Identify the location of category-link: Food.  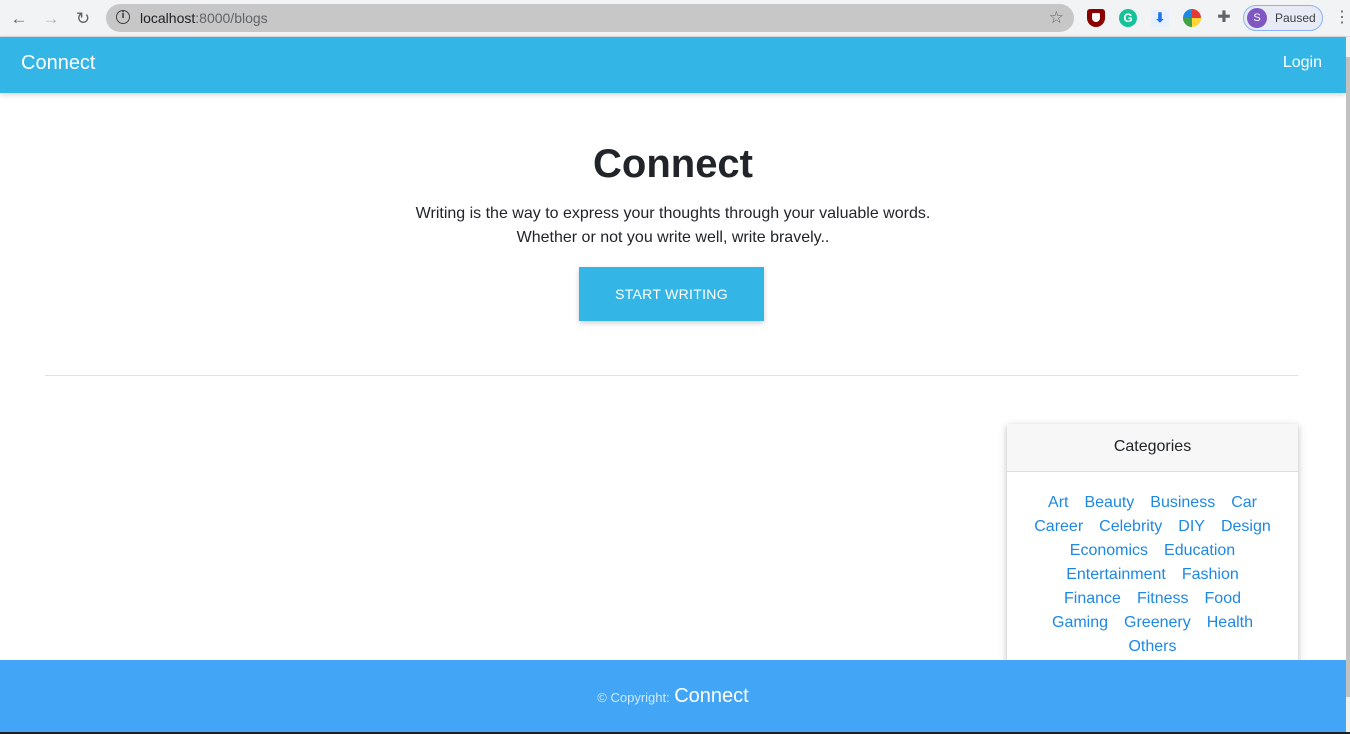
(1223, 599).